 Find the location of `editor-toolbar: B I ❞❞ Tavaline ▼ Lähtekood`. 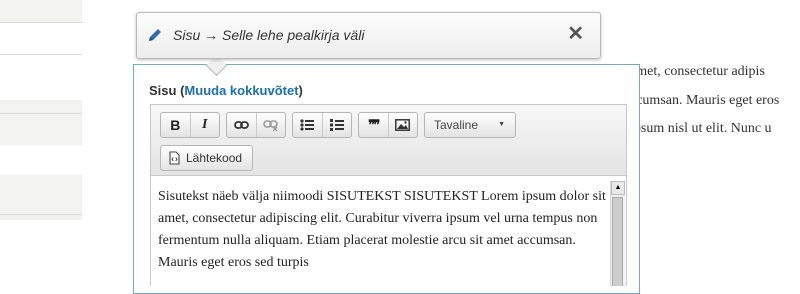

editor-toolbar: B I ❞❞ Tavaline ▼ Lähtekood is located at coordinates (388, 140).